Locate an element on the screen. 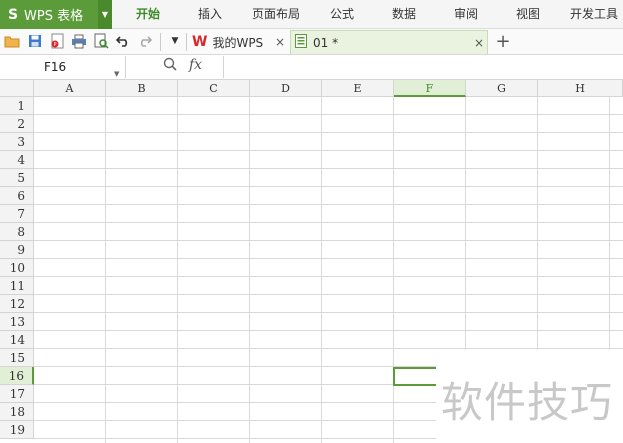  watermark-text: 软件技巧 is located at coordinates (527, 402).